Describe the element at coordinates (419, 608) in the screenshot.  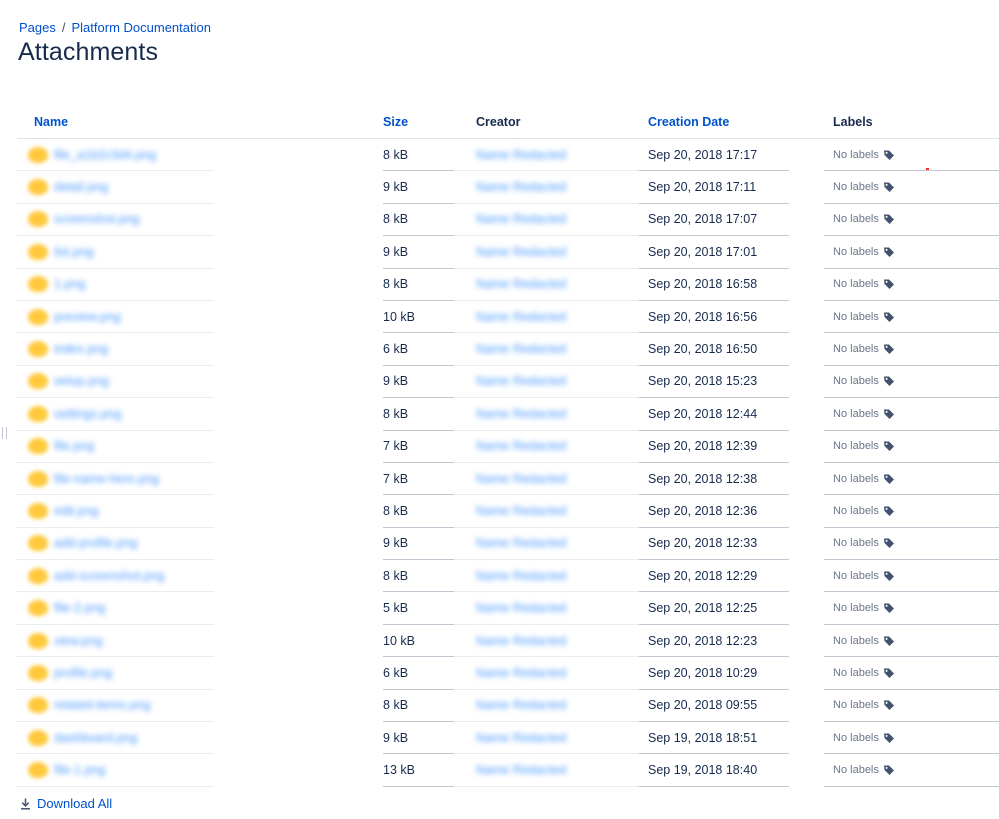
I see `size-cell: 5 kB` at that location.